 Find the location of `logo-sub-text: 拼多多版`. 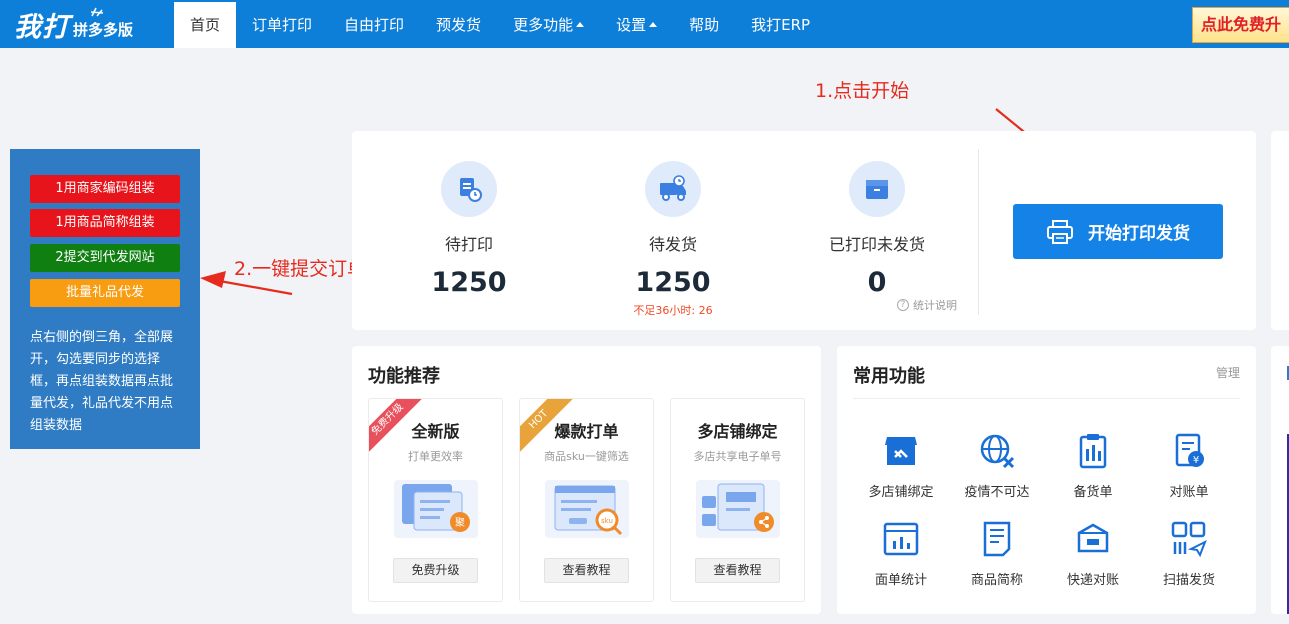

logo-sub-text: 拼多多版 is located at coordinates (103, 30).